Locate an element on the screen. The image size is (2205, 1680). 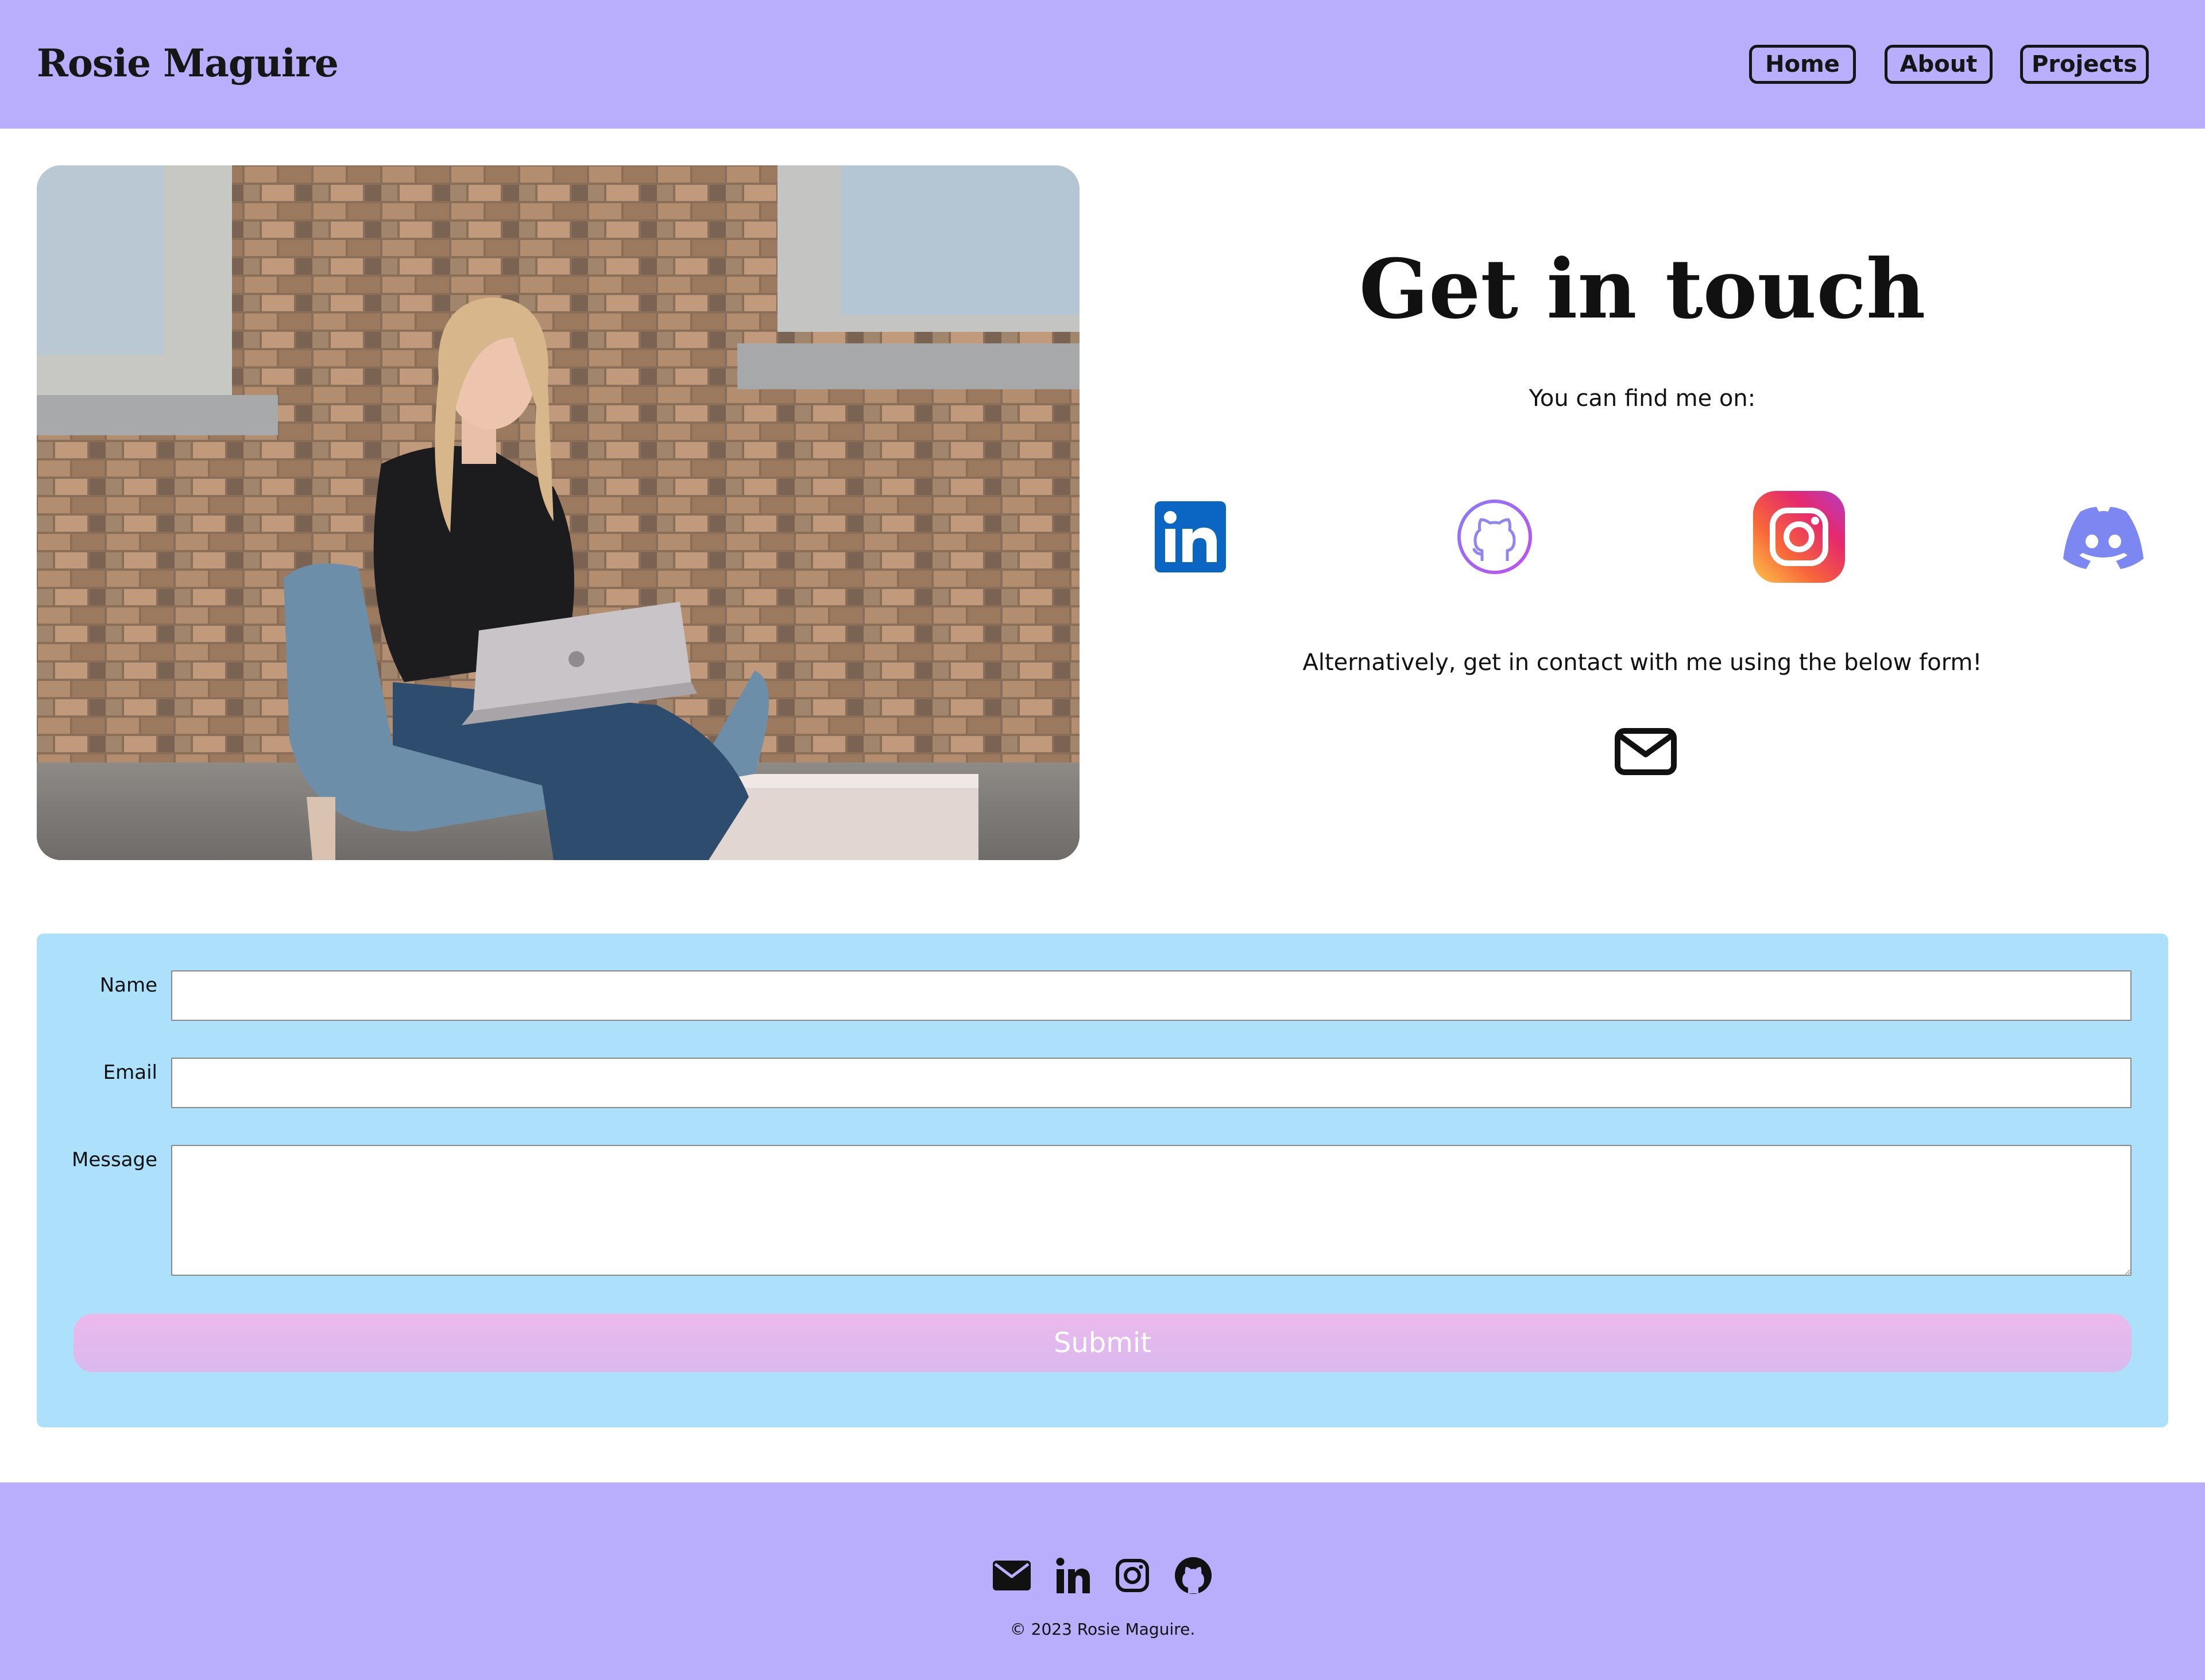
footer-instagram-link is located at coordinates (1132, 1575).